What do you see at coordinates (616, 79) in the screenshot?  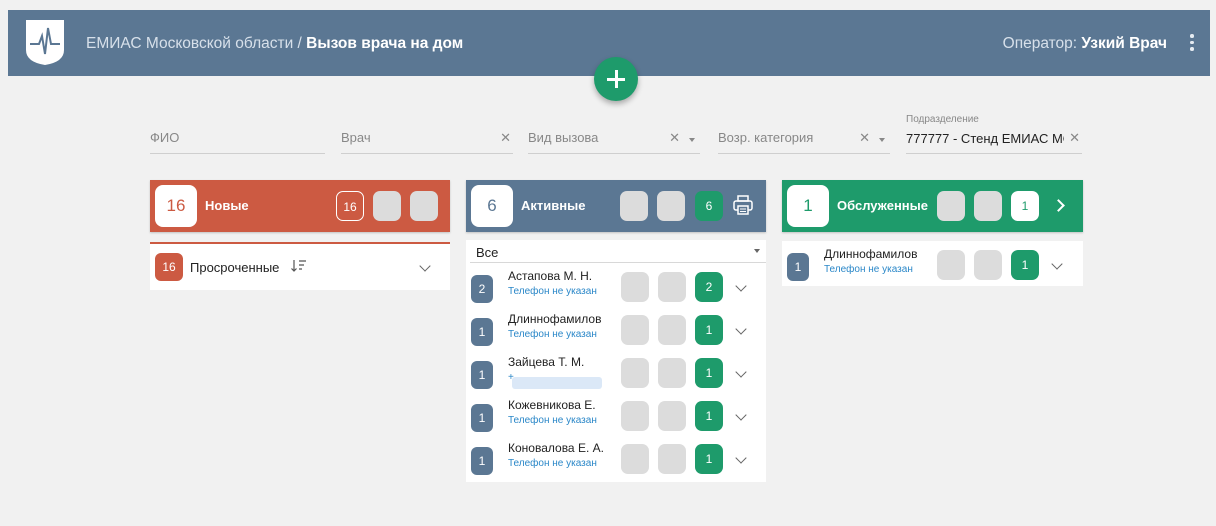 I see `add-call-button` at bounding box center [616, 79].